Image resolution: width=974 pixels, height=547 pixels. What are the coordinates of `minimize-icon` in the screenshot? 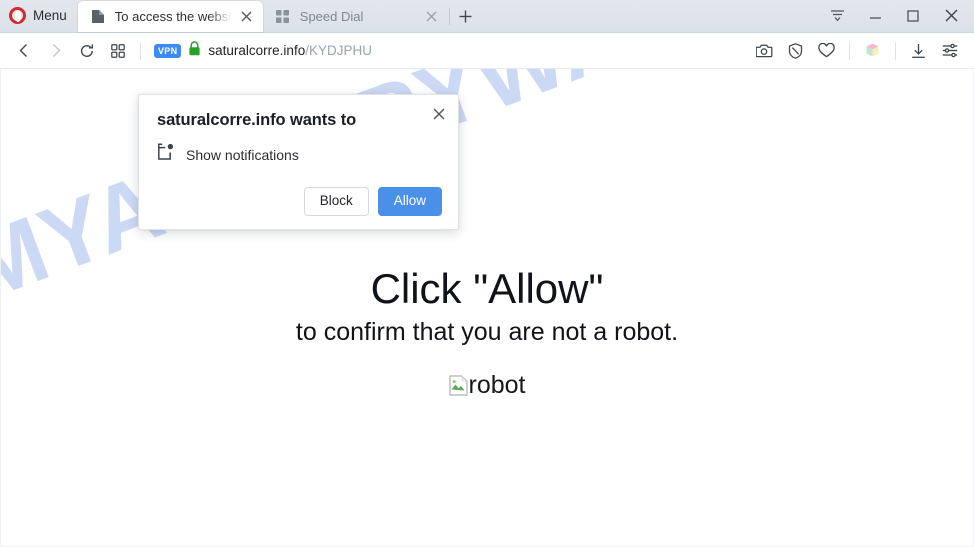 It's located at (875, 16).